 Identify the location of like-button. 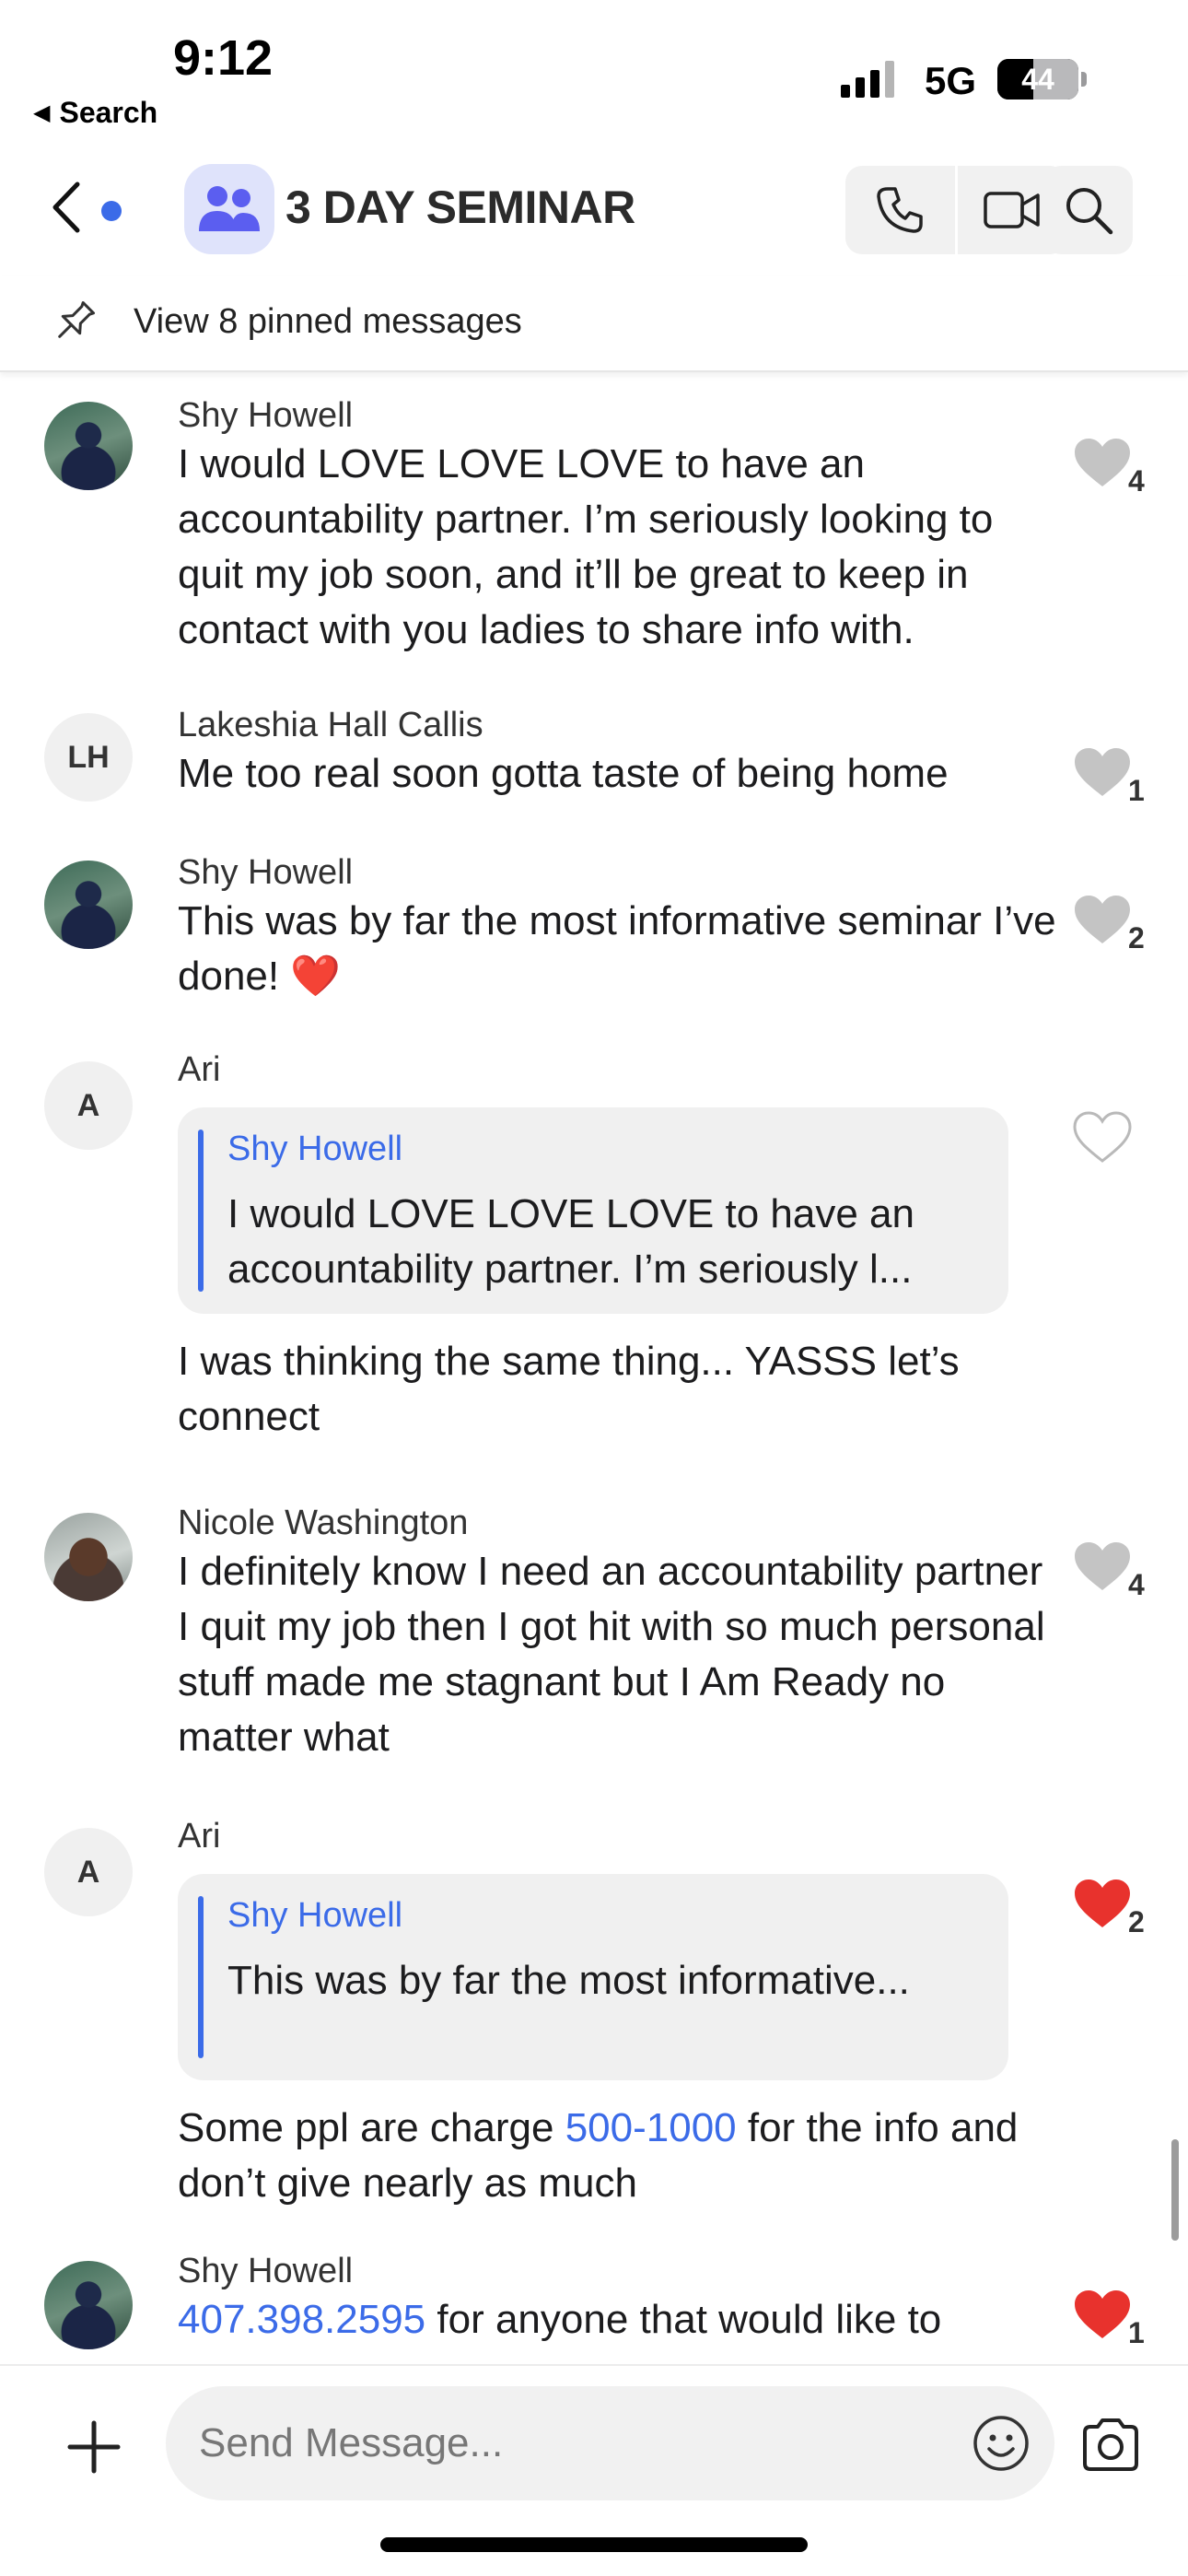
(1114, 1143).